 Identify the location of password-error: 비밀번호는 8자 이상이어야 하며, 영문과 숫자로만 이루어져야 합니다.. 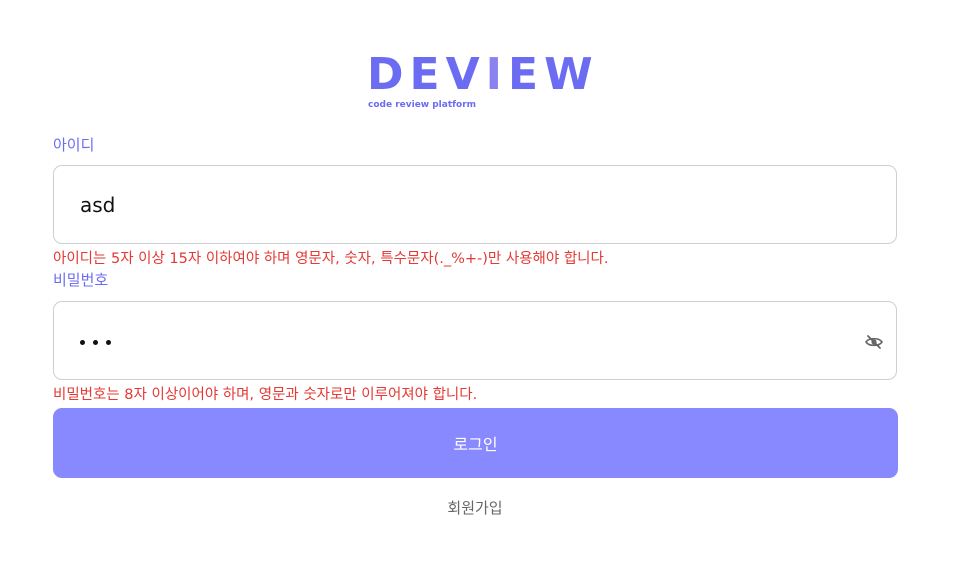
(265, 395).